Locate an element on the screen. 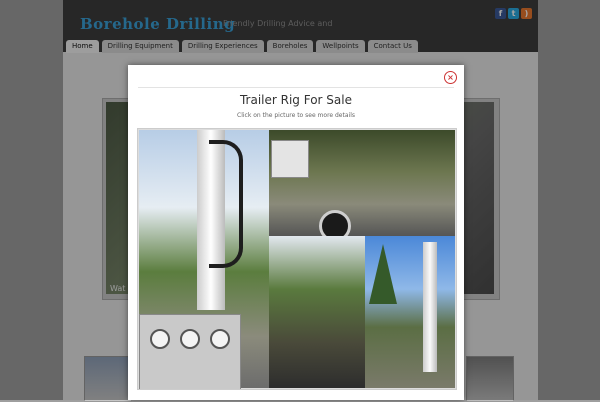 This screenshot has width=600, height=402. rig-mast-shape is located at coordinates (430, 307).